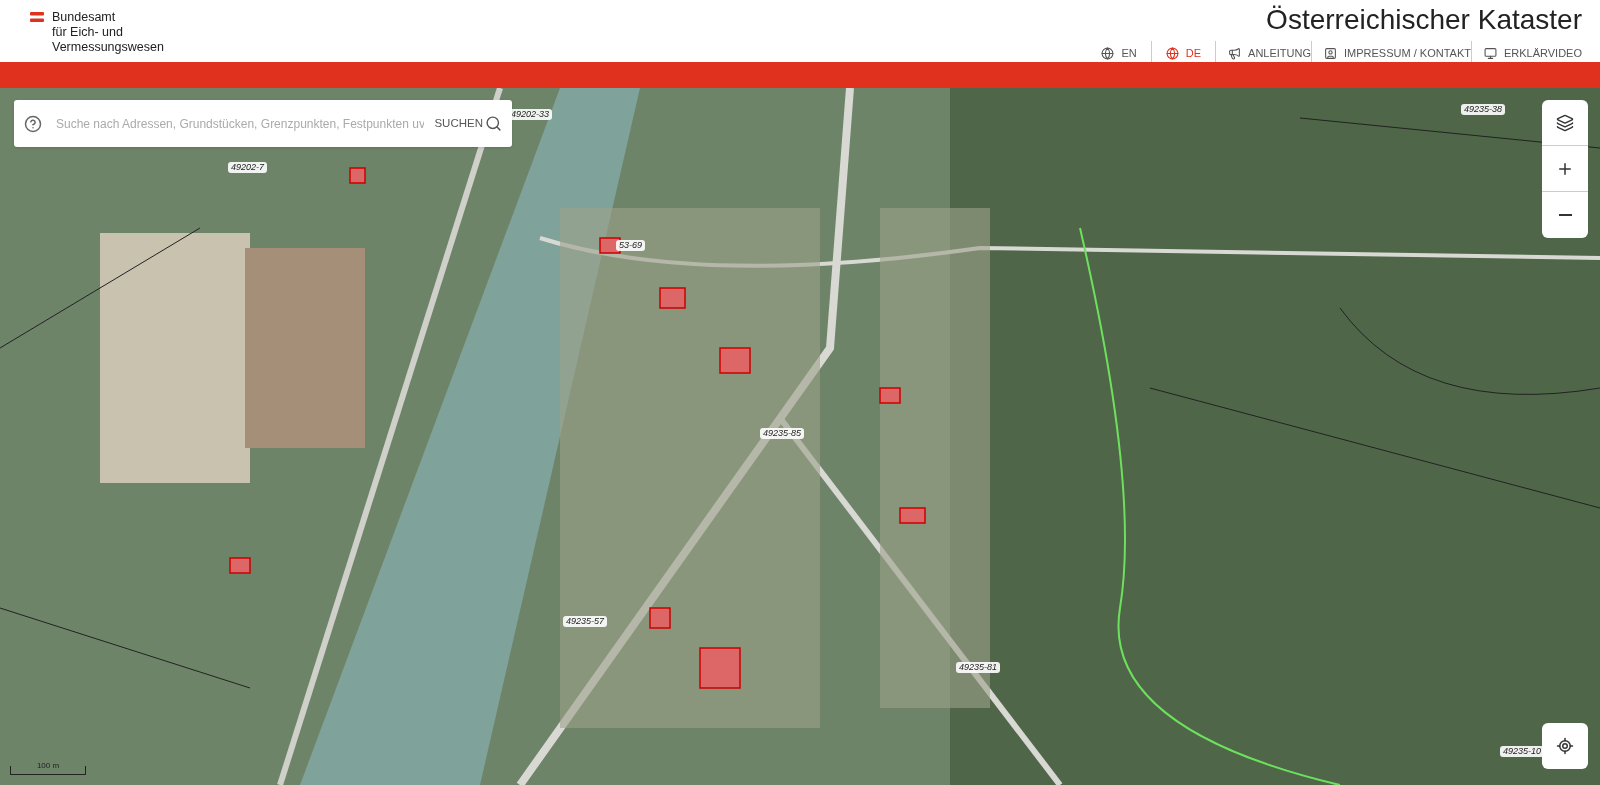 The width and height of the screenshot is (1600, 785). What do you see at coordinates (108, 47) in the screenshot?
I see `organization-name: Vermessungswesen` at bounding box center [108, 47].